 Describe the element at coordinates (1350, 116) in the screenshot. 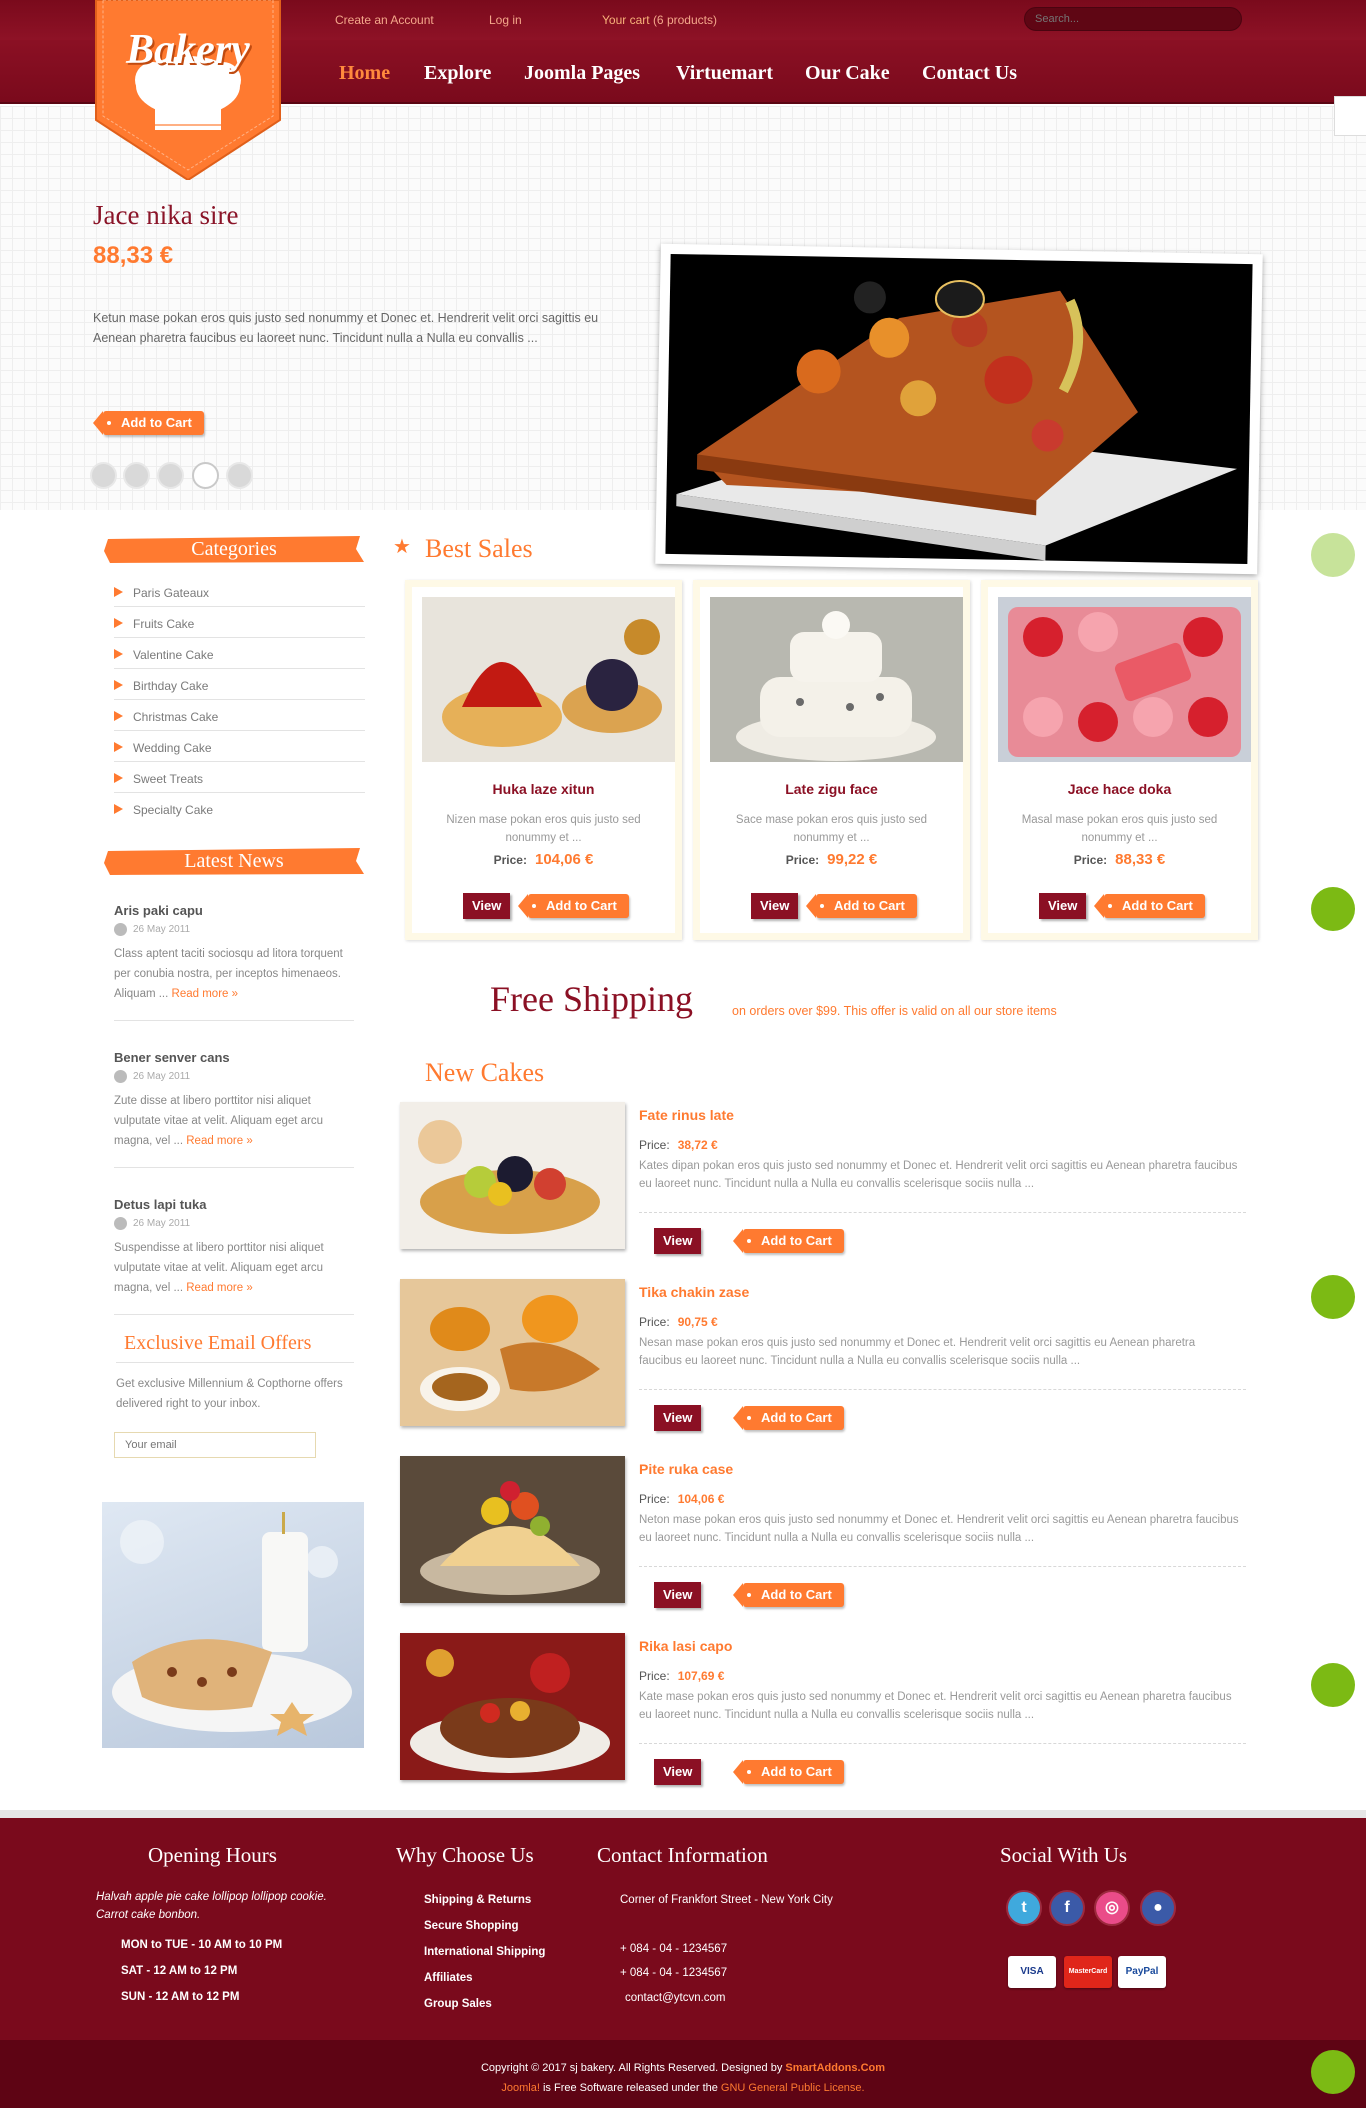

I see `scroll-to-top-tab` at that location.